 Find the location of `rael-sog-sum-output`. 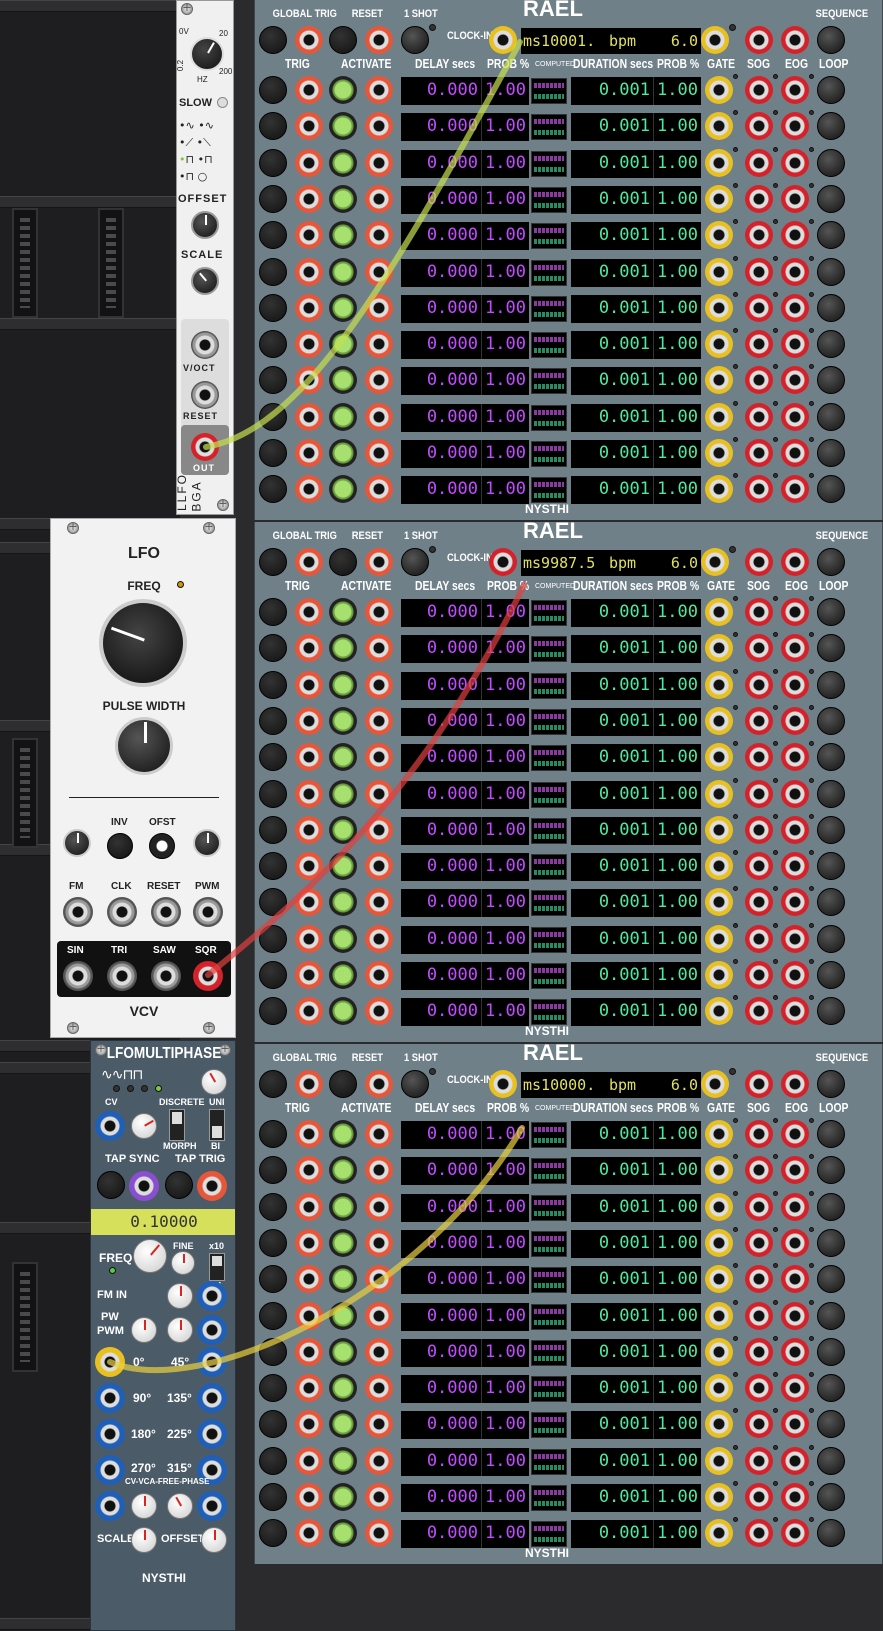

rael-sog-sum-output is located at coordinates (759, 562).